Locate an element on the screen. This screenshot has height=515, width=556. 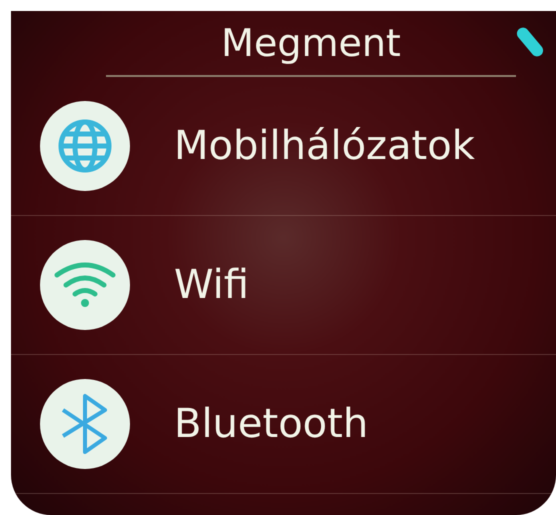
wifi-icon is located at coordinates (85, 285).